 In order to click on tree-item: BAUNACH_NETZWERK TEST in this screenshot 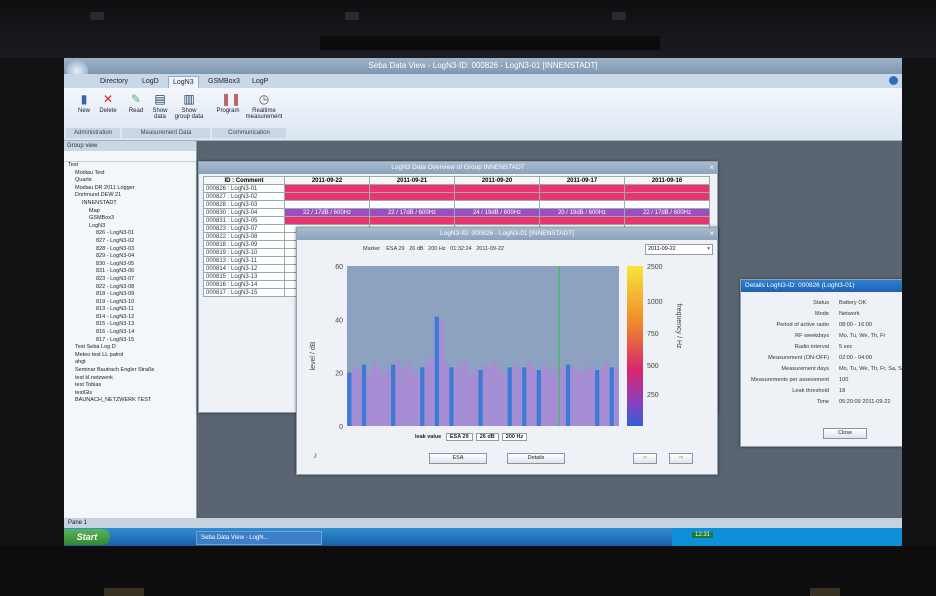, I will do `click(132, 401)`.